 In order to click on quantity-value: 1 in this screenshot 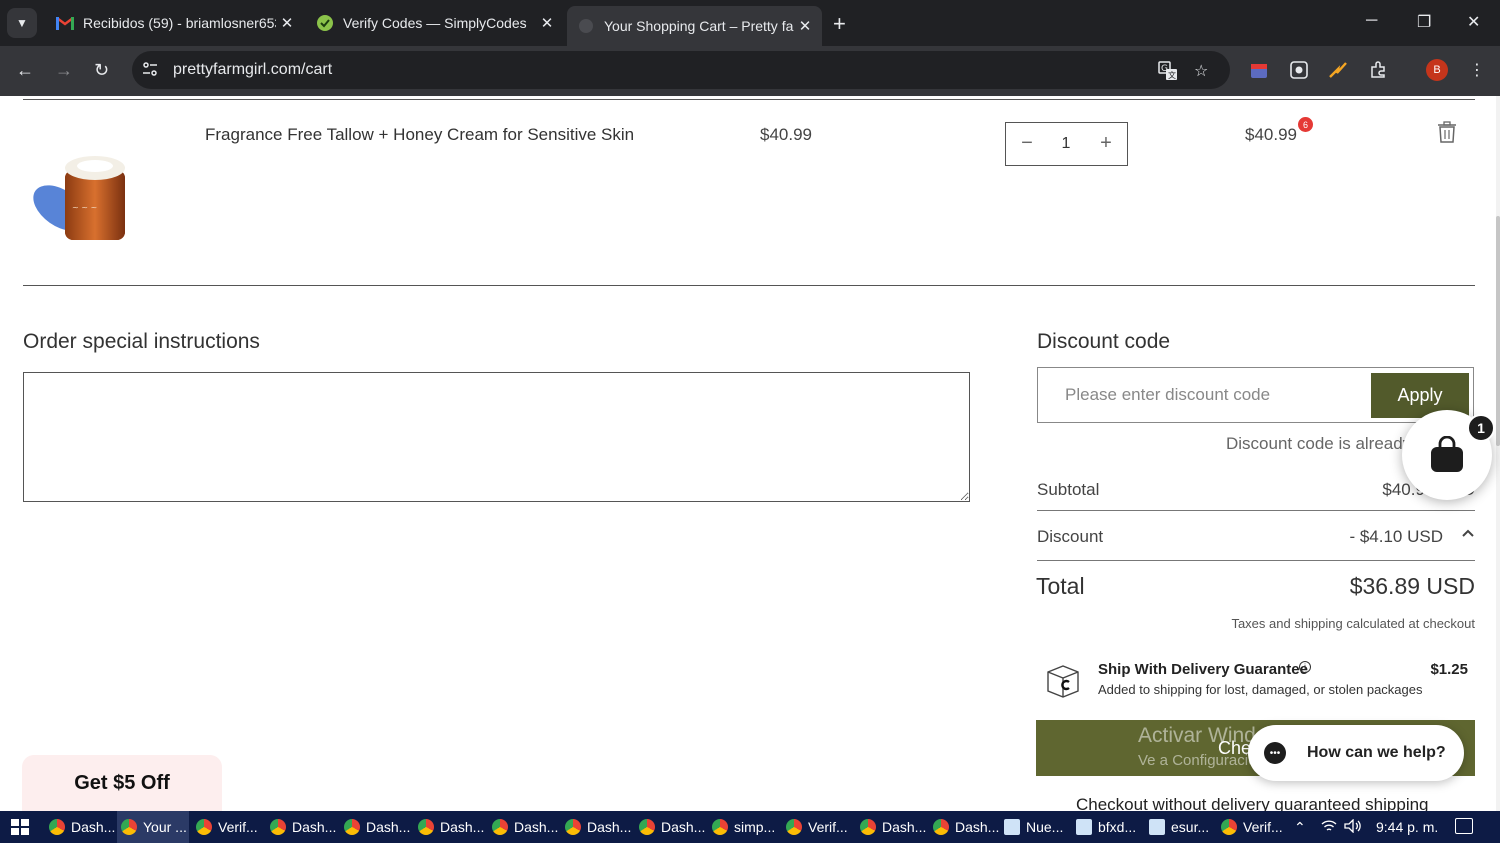, I will do `click(1066, 144)`.